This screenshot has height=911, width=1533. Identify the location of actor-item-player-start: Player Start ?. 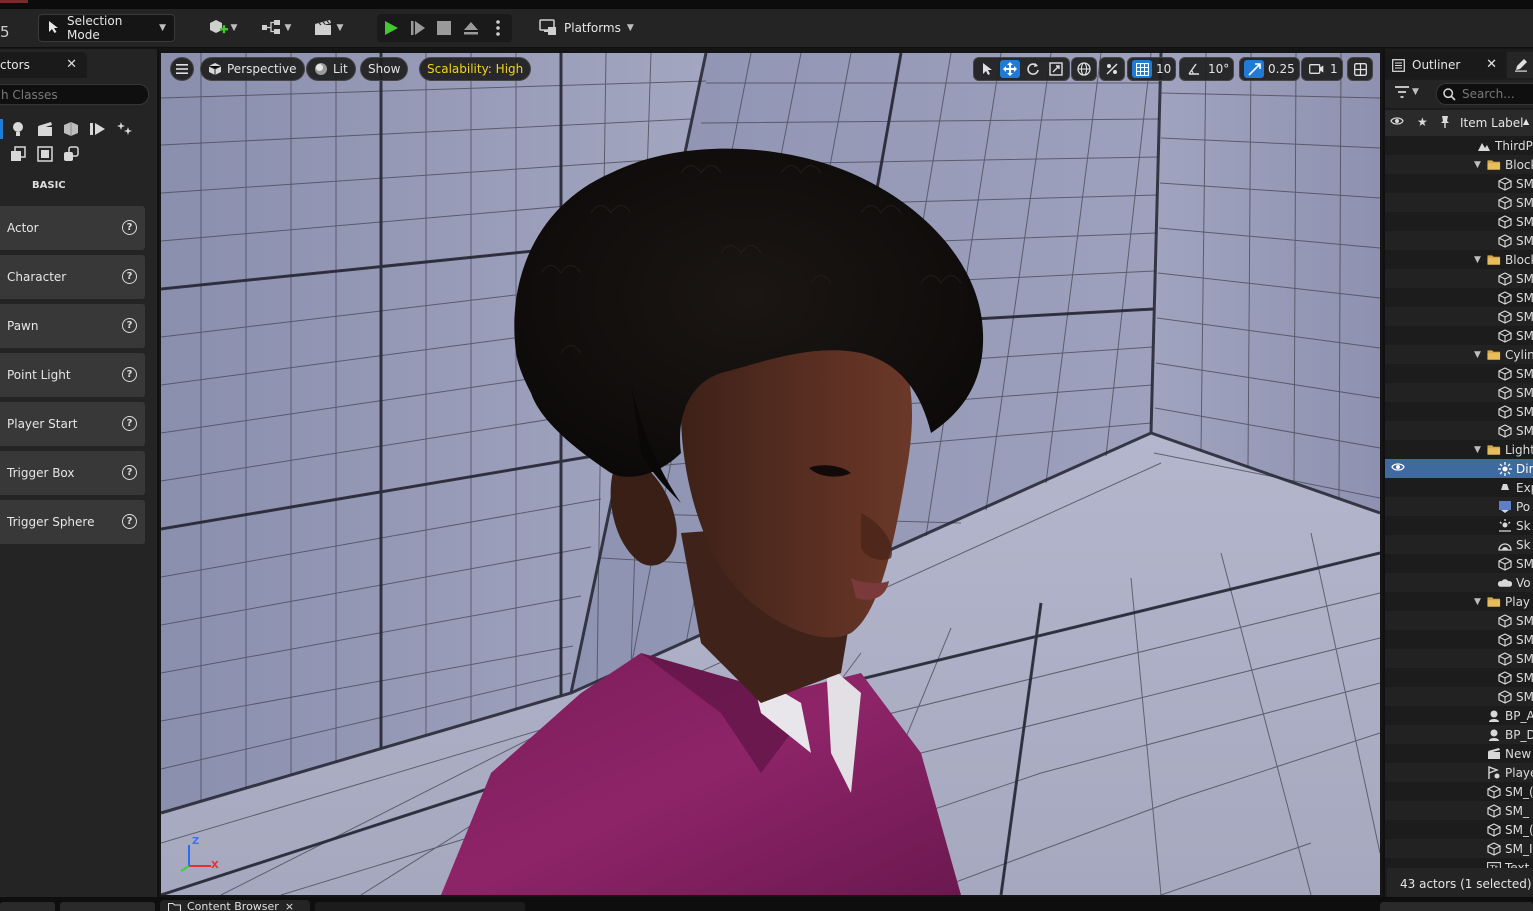
(72, 424).